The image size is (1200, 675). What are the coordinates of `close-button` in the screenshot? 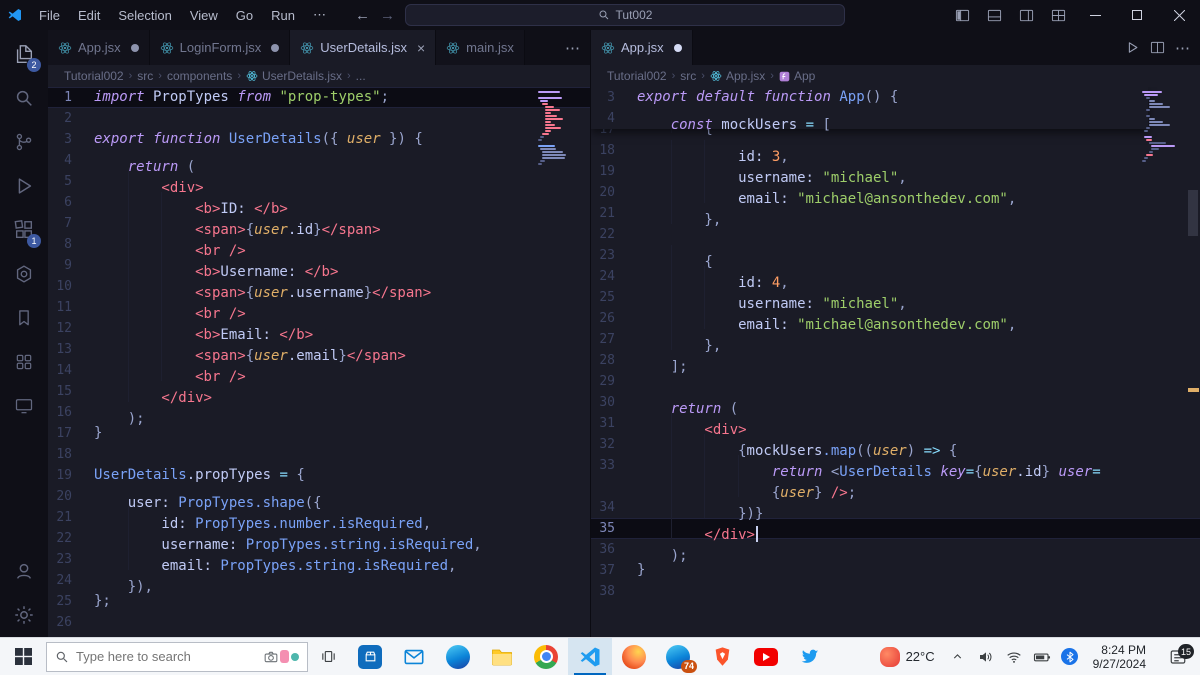 It's located at (1179, 15).